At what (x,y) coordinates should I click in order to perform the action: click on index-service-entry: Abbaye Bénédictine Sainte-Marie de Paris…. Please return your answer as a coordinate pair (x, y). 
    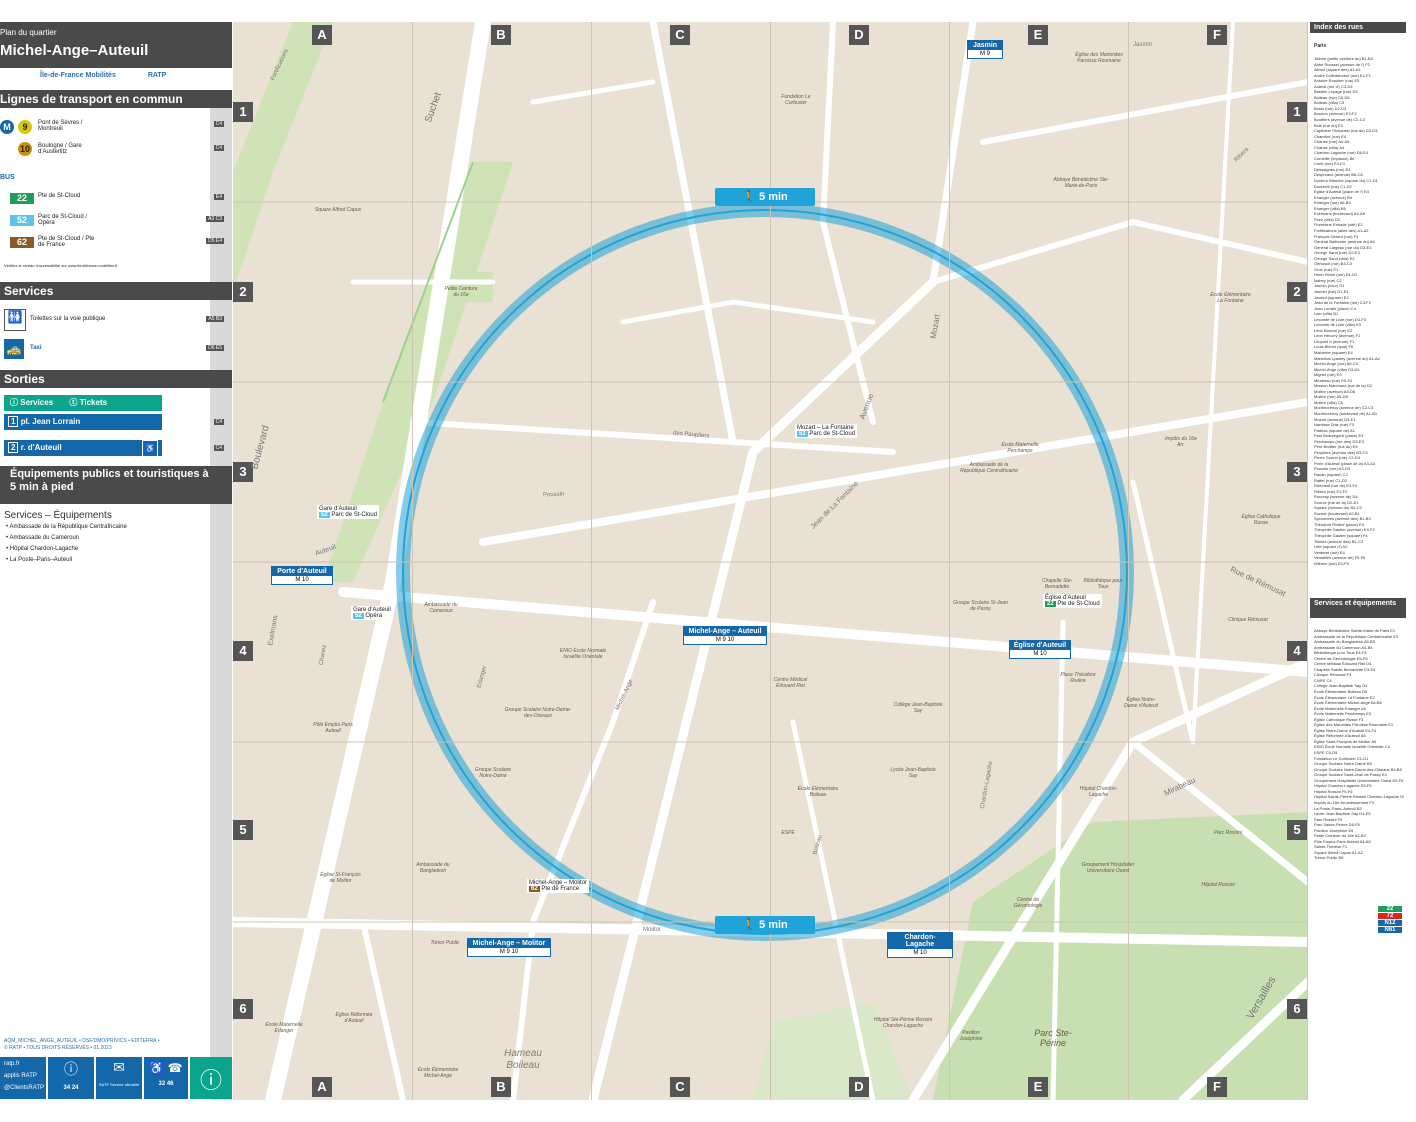
    Looking at the image, I should click on (1355, 630).